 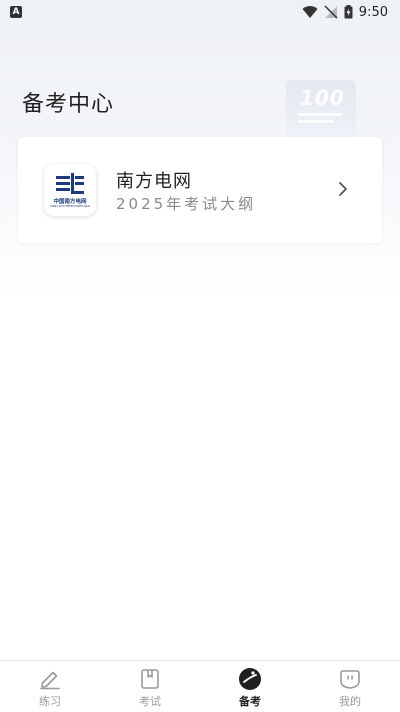 I want to click on csg-logo-icon, so click(x=70, y=183).